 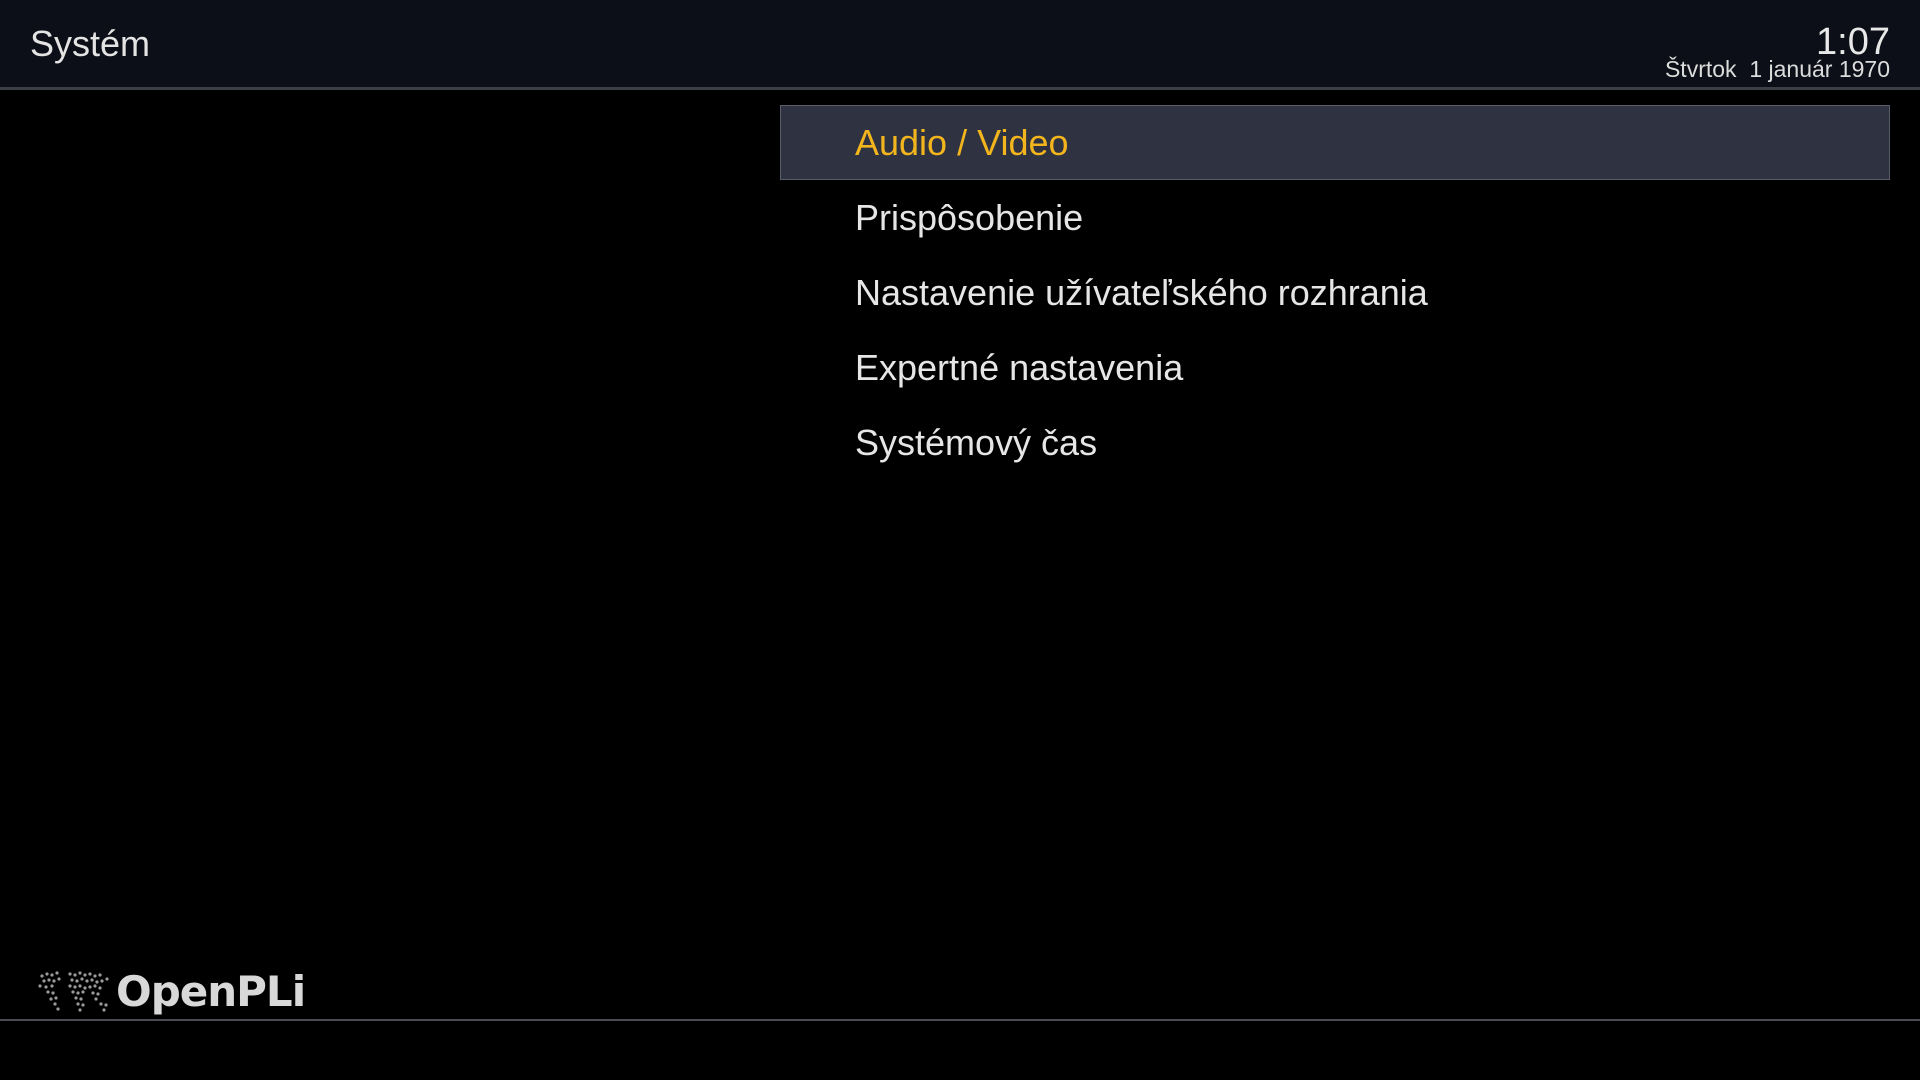 What do you see at coordinates (960, 88) in the screenshot?
I see `header-divider` at bounding box center [960, 88].